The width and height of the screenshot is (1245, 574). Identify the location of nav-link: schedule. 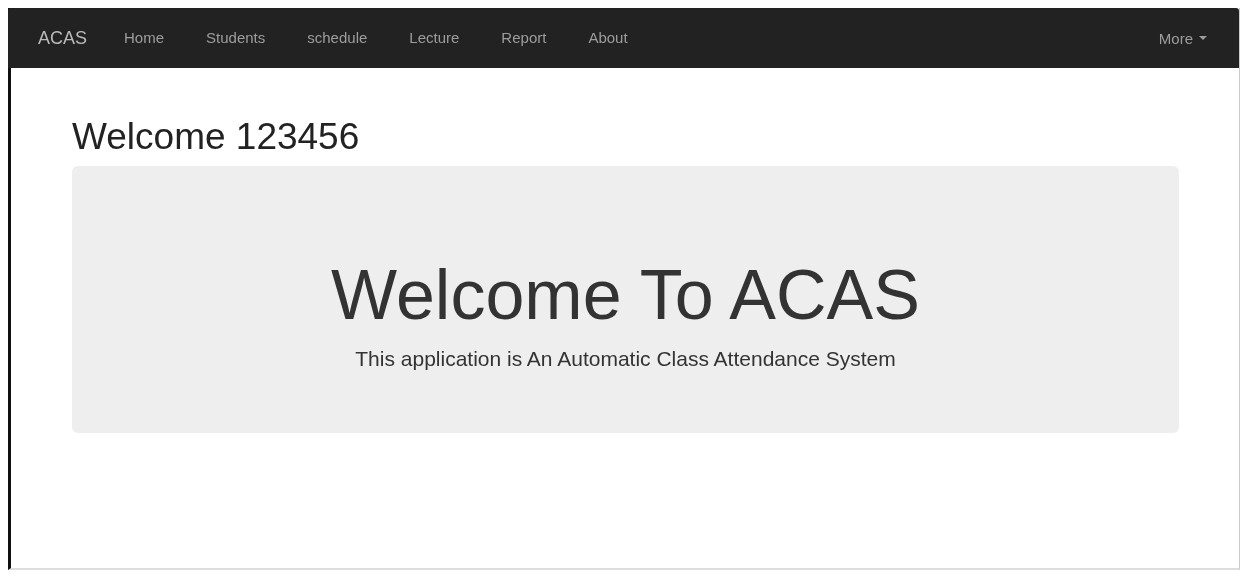
(337, 38).